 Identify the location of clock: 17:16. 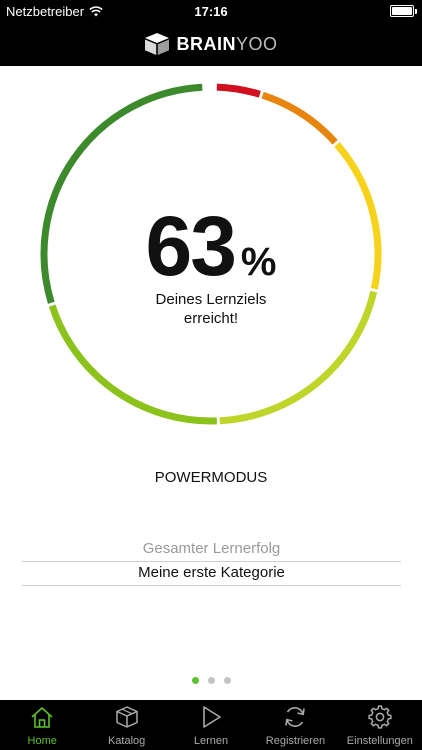
(211, 11).